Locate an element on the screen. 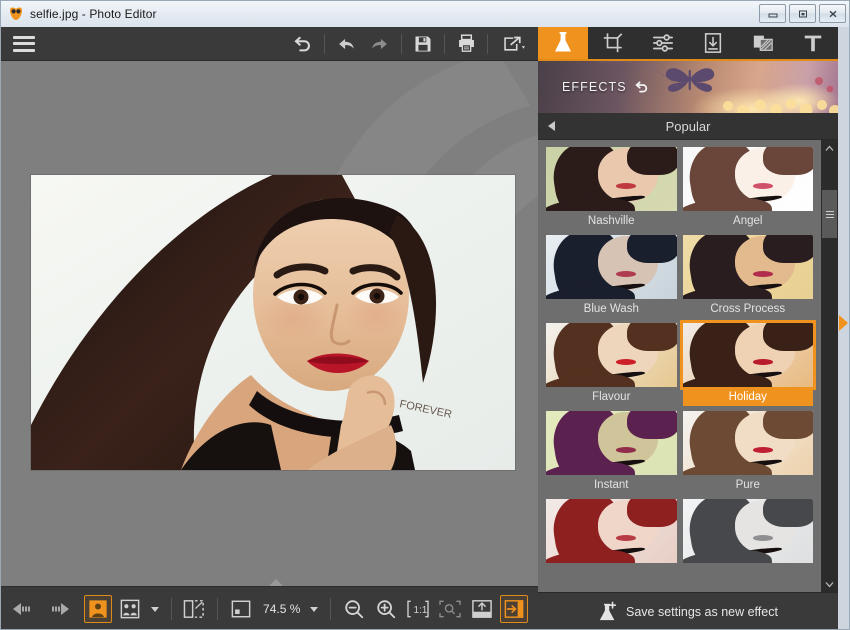 The image size is (850, 630). compare-view-dropdown is located at coordinates (155, 609).